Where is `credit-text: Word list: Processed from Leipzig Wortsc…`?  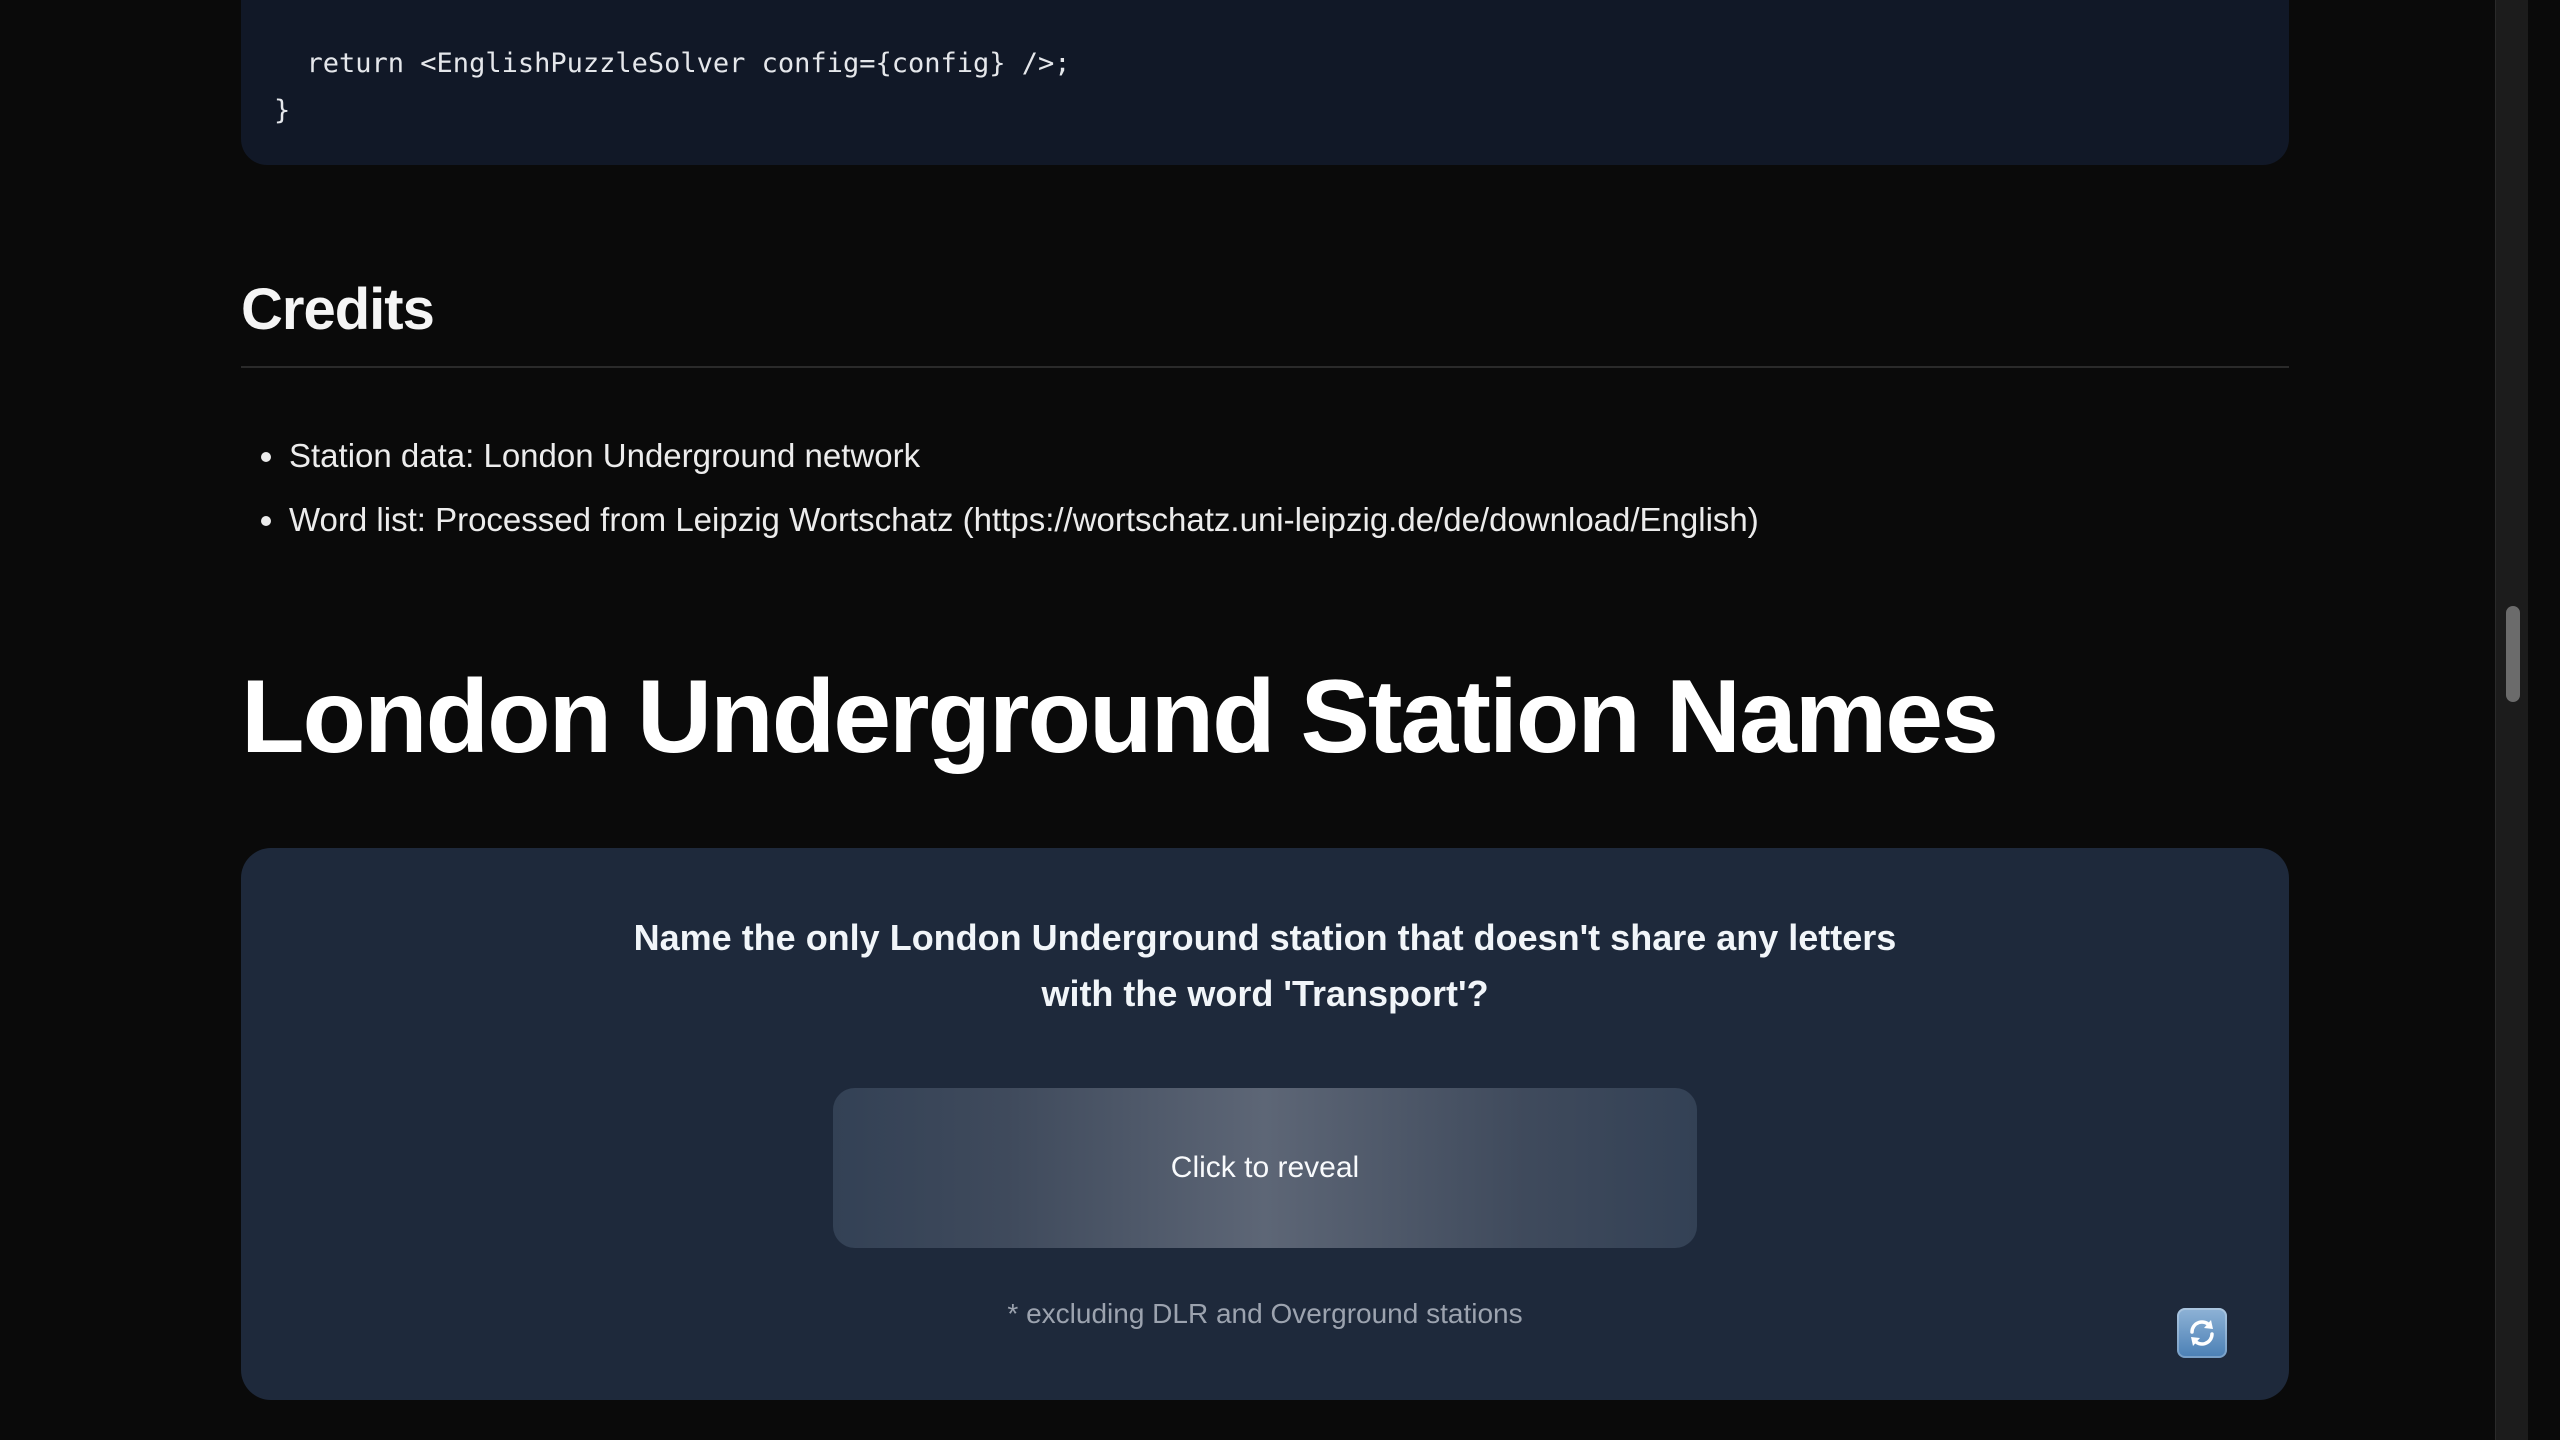 credit-text: Word list: Processed from Leipzig Wortsc… is located at coordinates (1024, 519).